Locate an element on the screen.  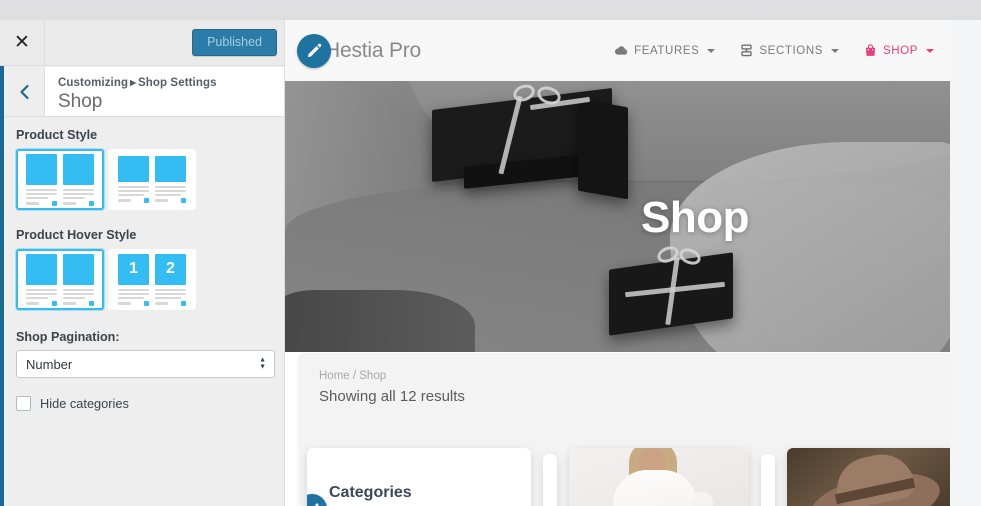
nav-item-features-label: FEATURES is located at coordinates (667, 50).